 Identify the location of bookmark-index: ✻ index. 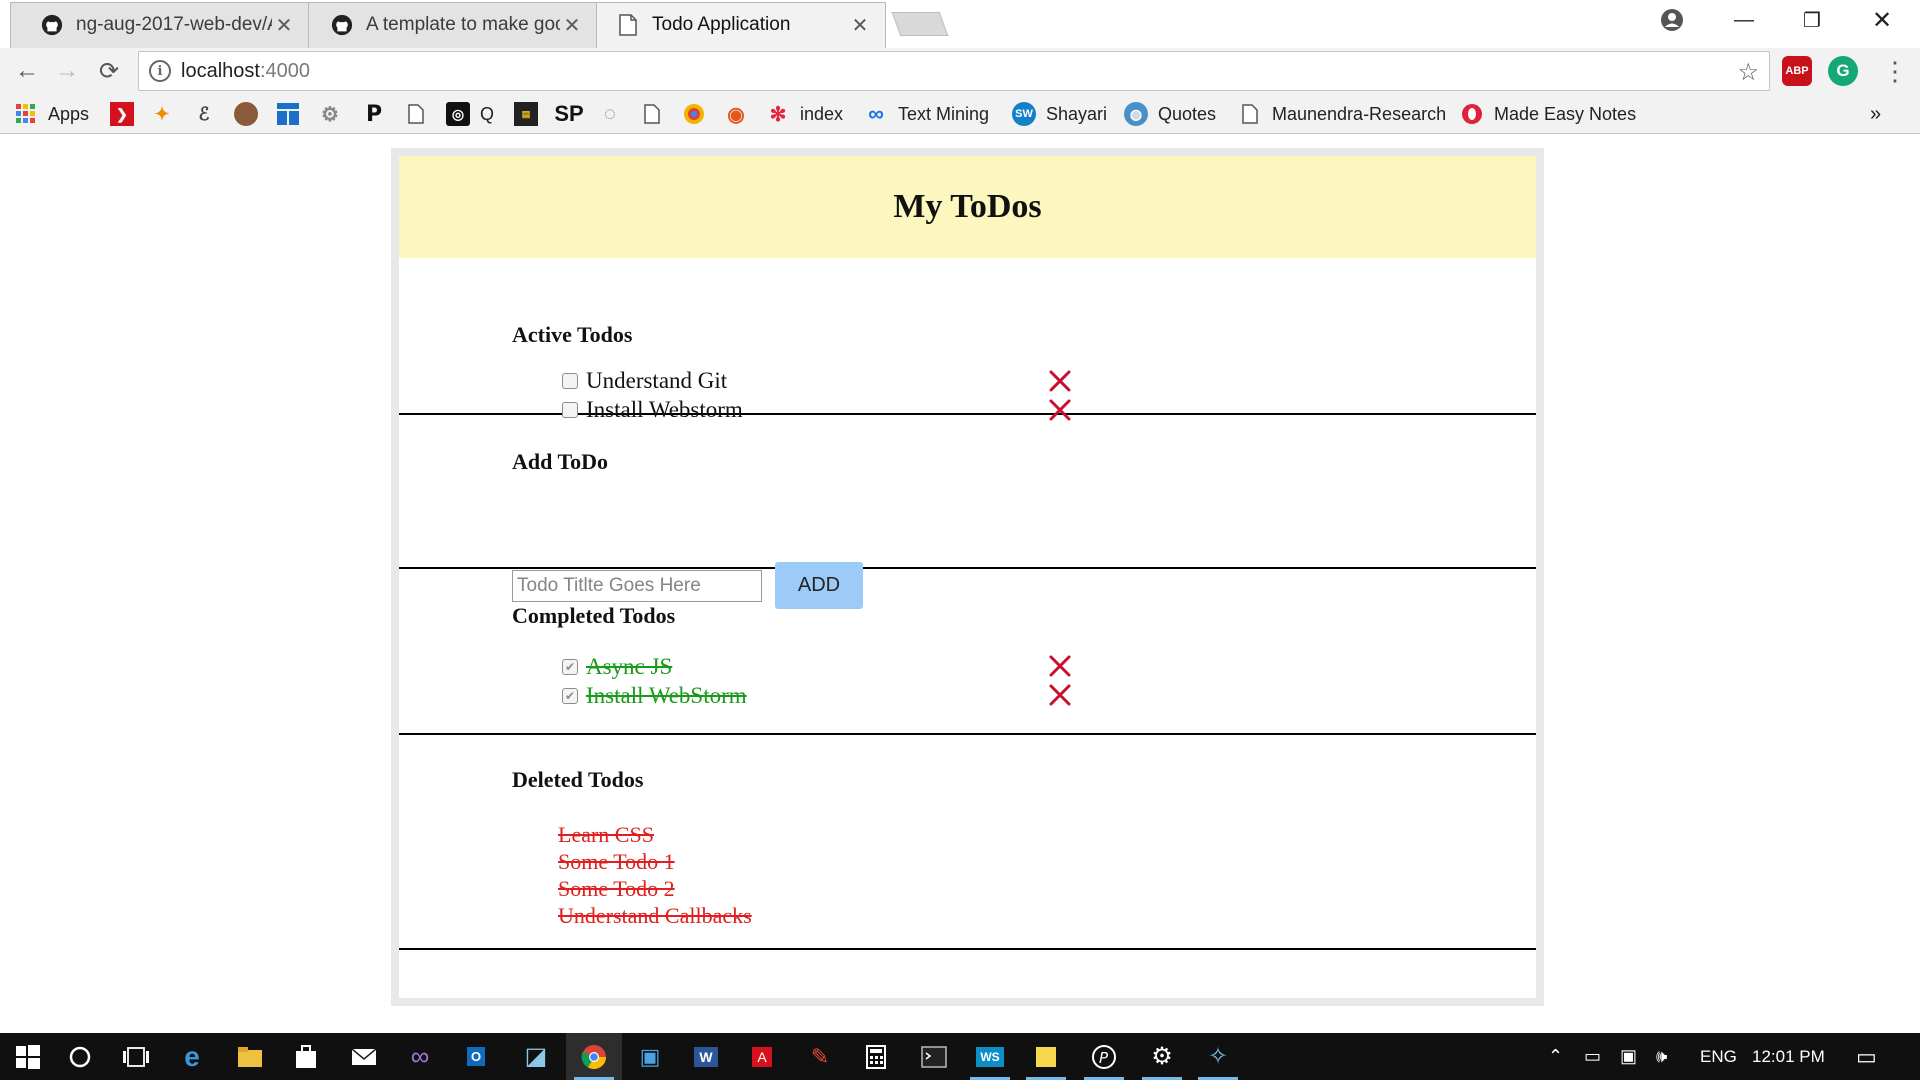
(804, 114).